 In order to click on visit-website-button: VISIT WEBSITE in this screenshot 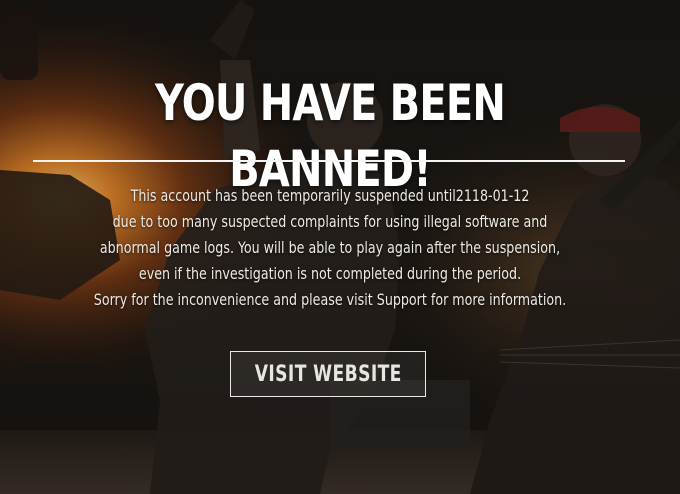, I will do `click(328, 374)`.